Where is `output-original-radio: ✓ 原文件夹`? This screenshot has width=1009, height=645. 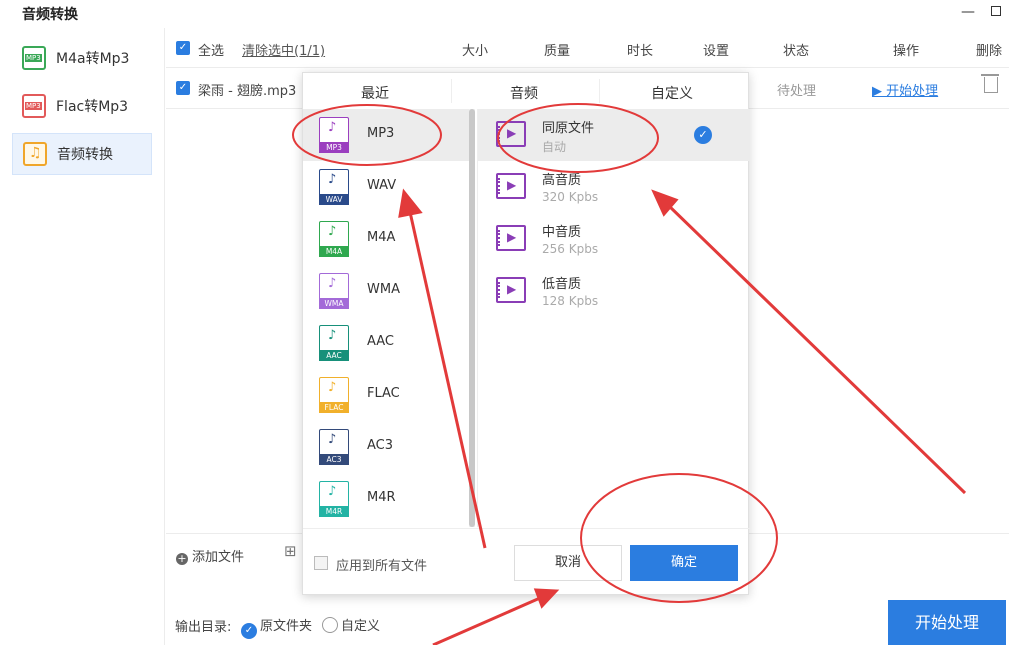 output-original-radio: ✓ 原文件夹 is located at coordinates (276, 627).